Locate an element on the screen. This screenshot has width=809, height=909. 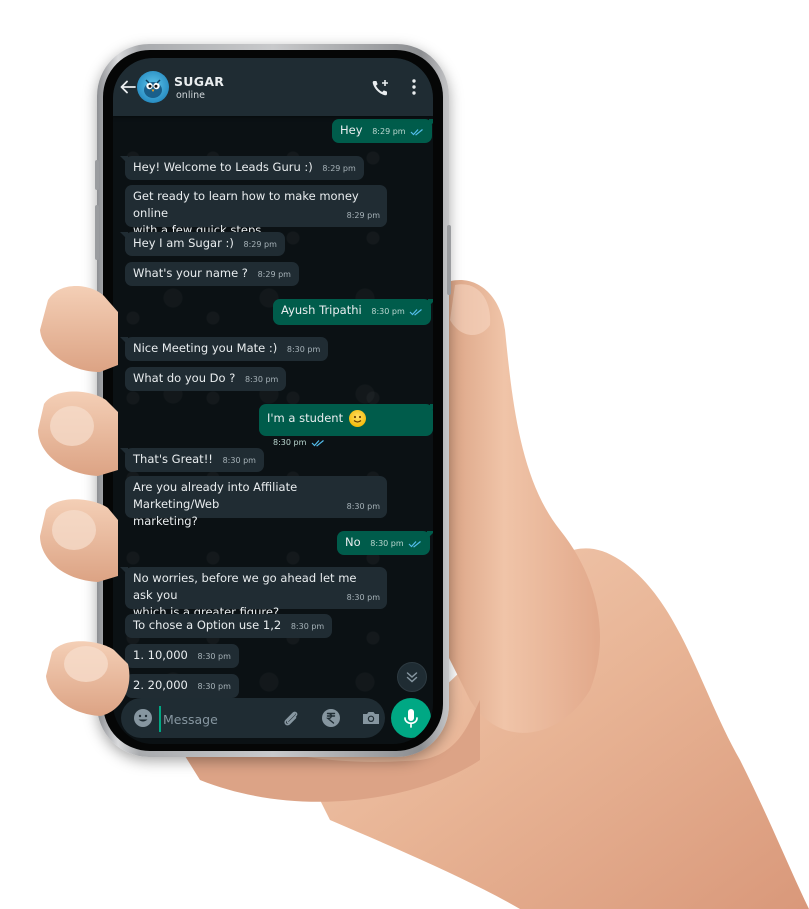
message-outgoing: Ayush Tripathi 8:30 pm is located at coordinates (353, 312).